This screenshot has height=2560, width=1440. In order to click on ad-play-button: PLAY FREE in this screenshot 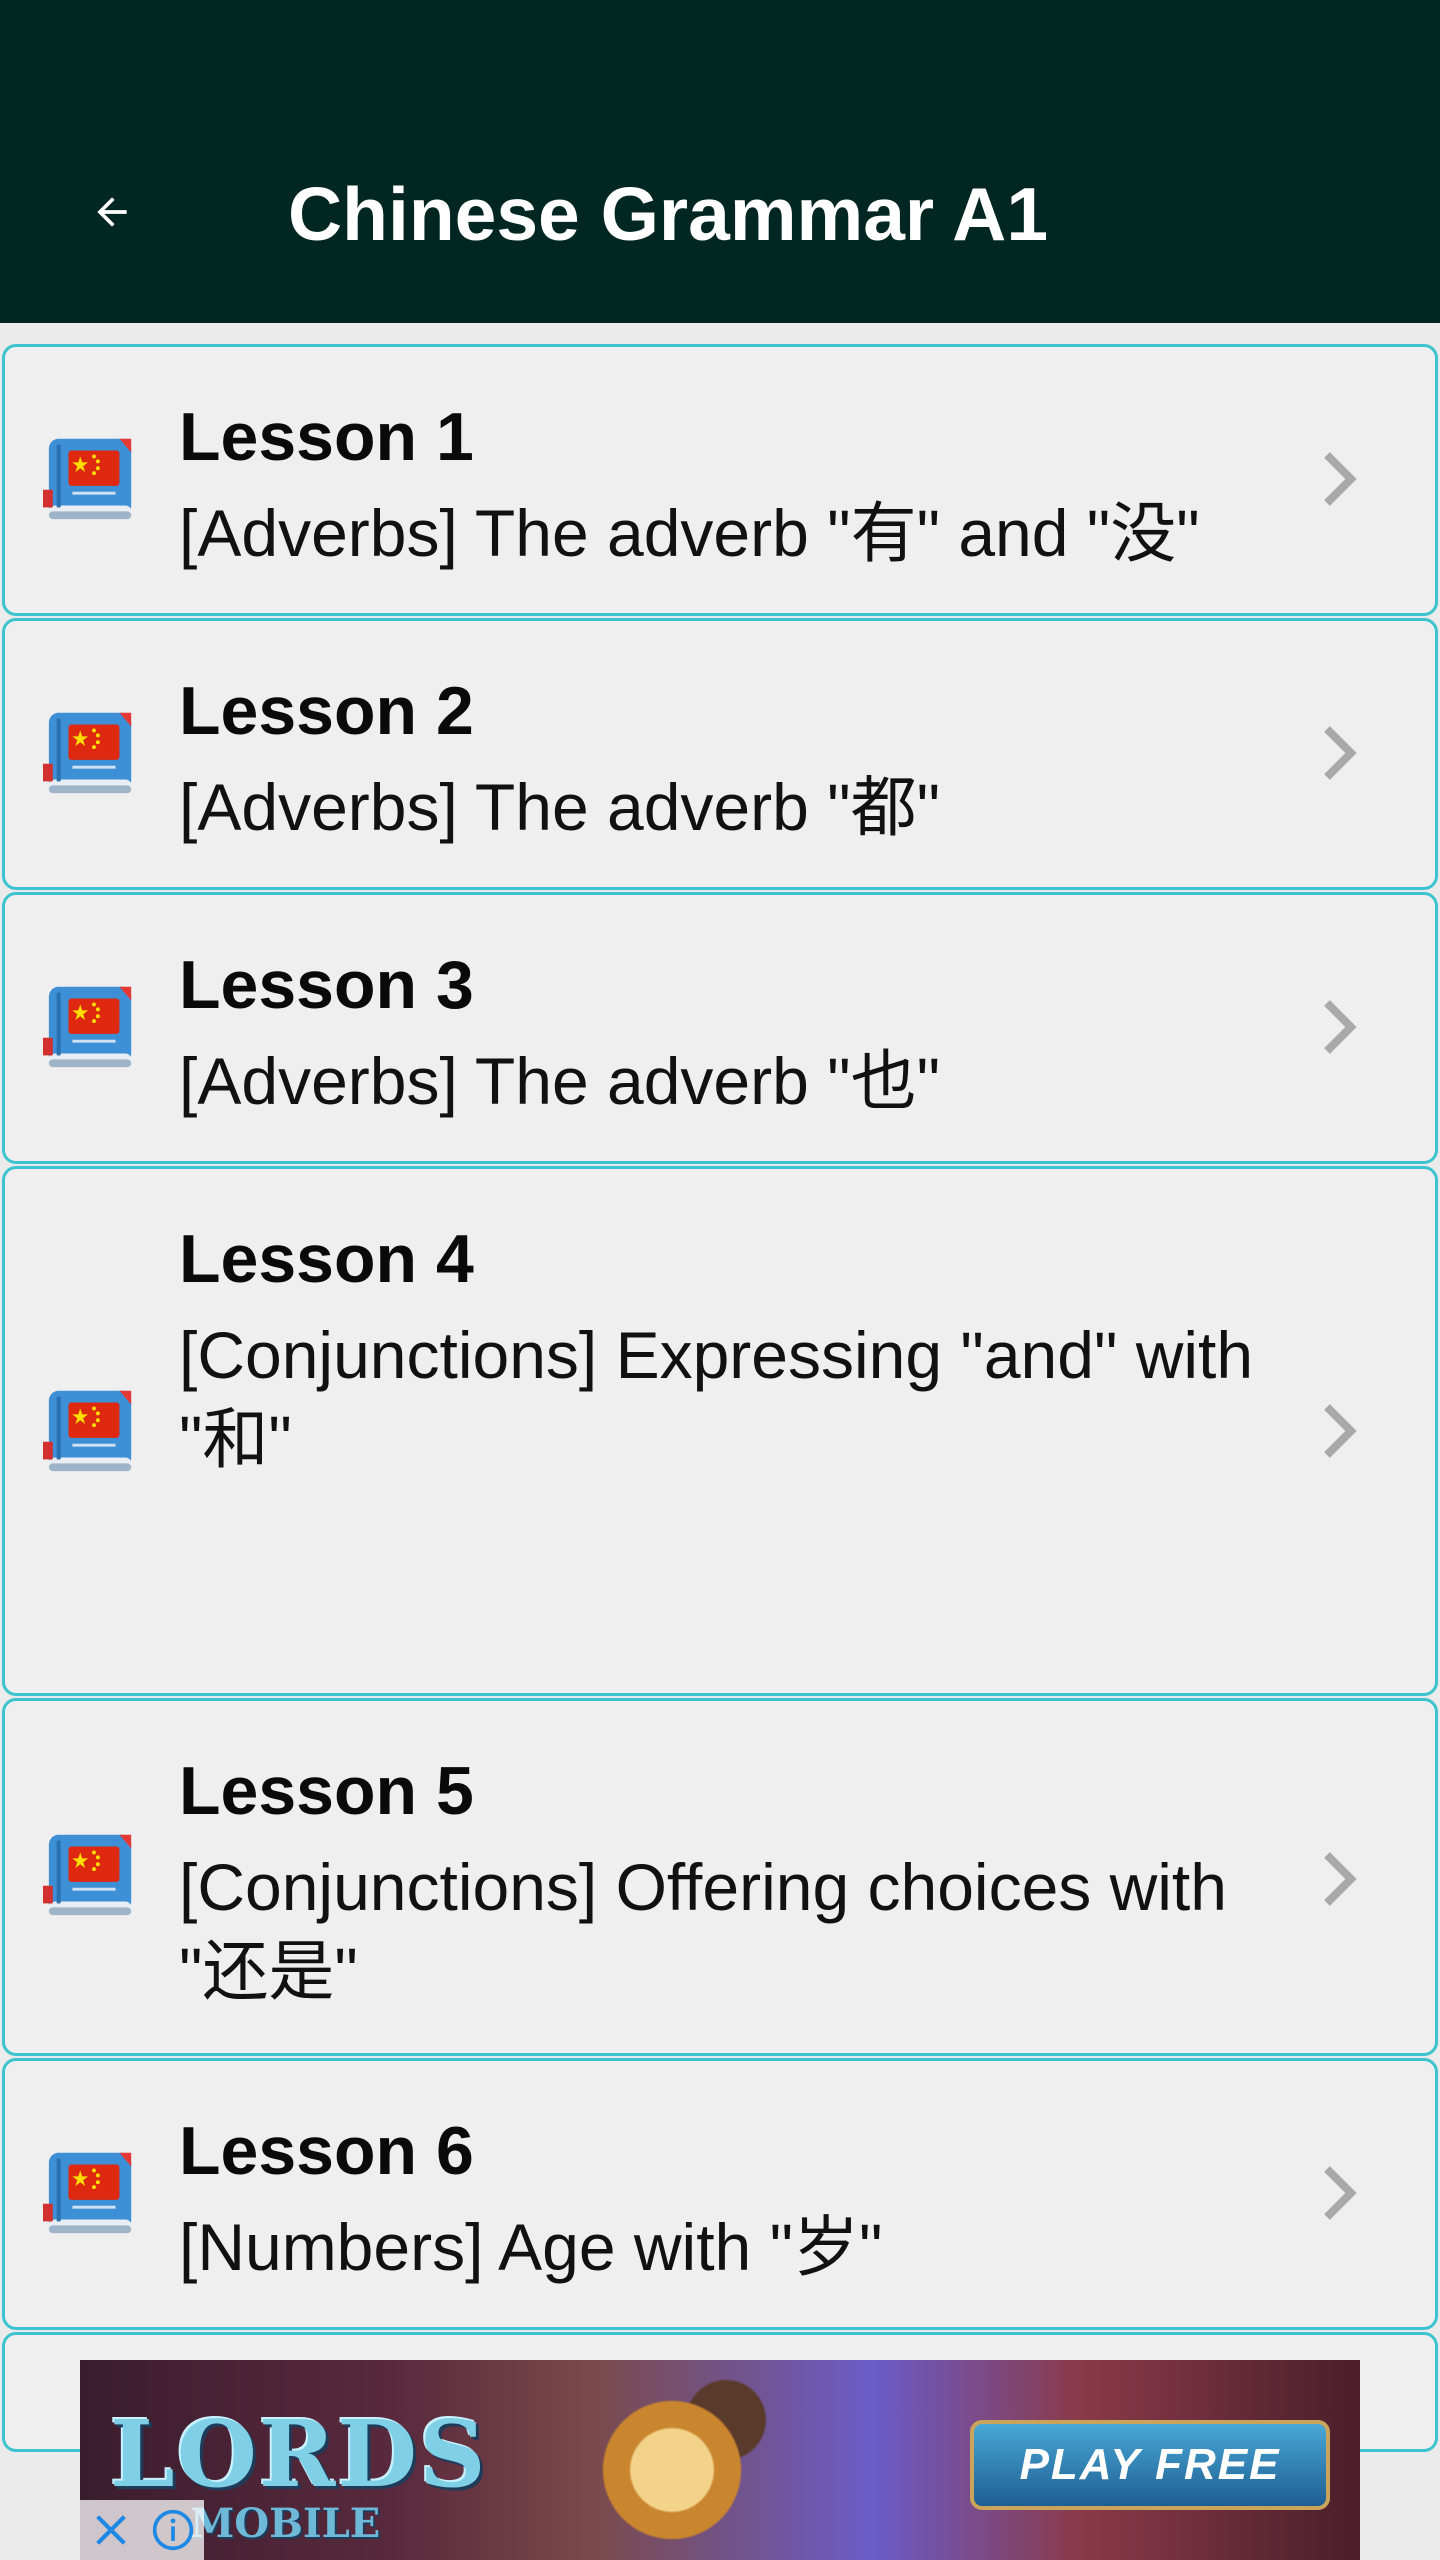, I will do `click(1150, 2465)`.